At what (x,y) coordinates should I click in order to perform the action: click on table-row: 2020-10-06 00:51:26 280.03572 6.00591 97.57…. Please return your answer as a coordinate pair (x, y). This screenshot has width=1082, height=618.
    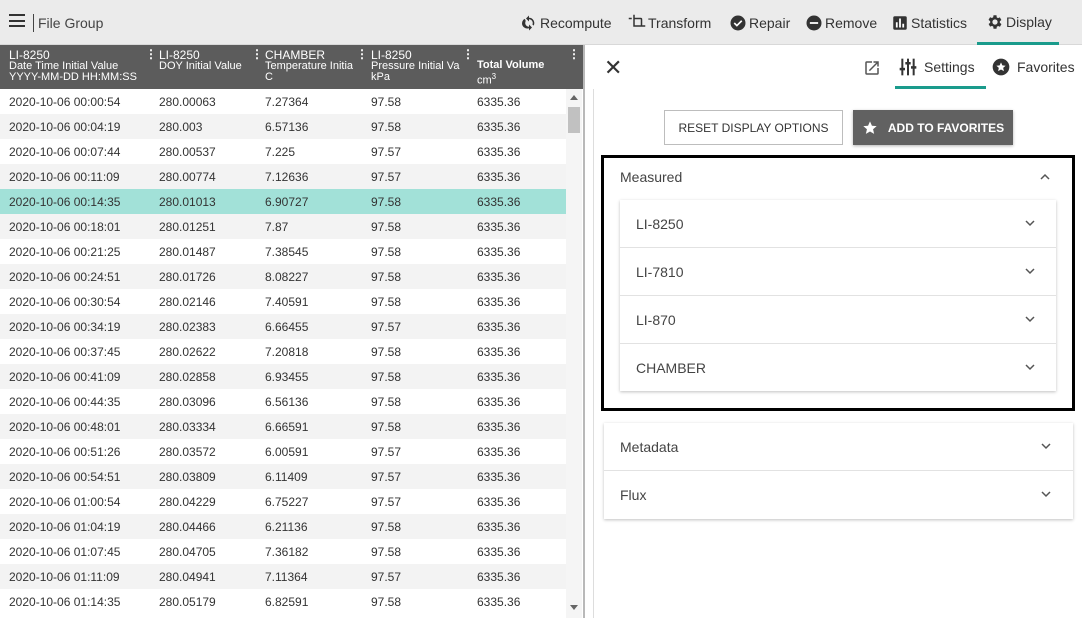
    Looking at the image, I should click on (283, 451).